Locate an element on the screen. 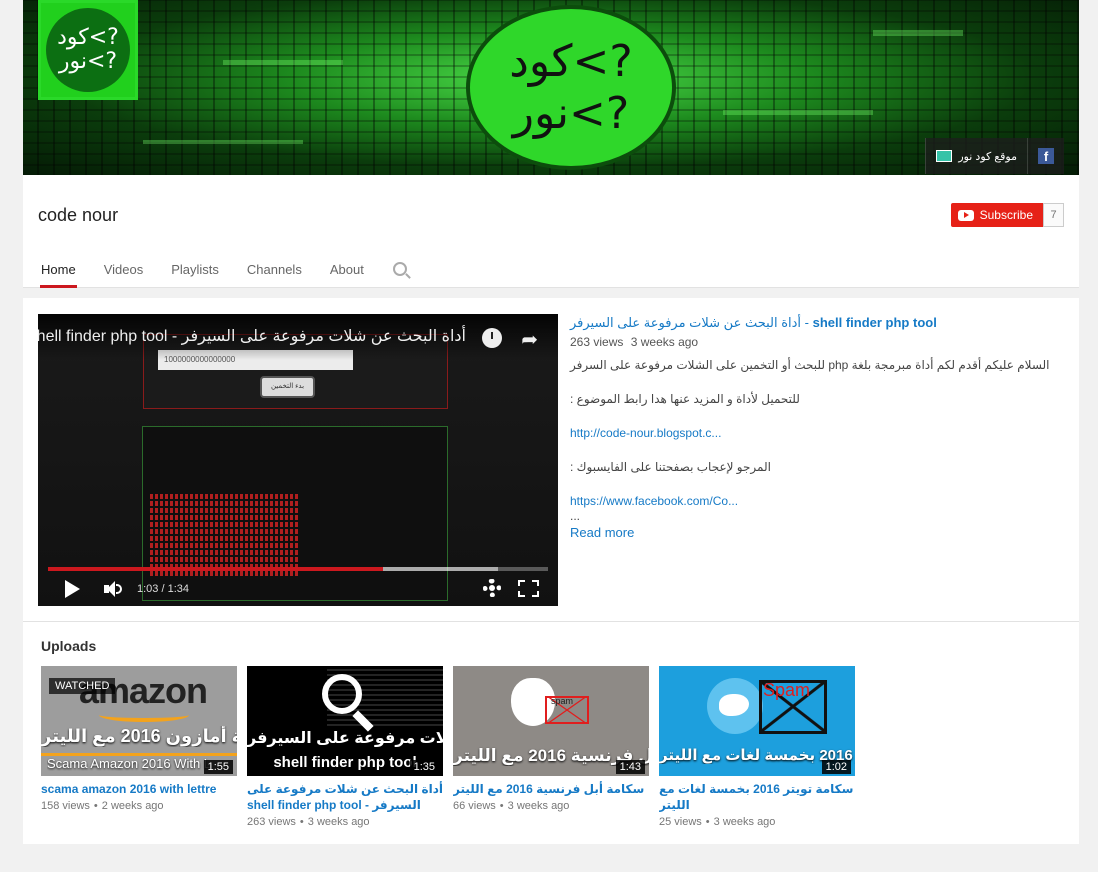 The image size is (1098, 872). video-duration: 1:35 is located at coordinates (424, 767).